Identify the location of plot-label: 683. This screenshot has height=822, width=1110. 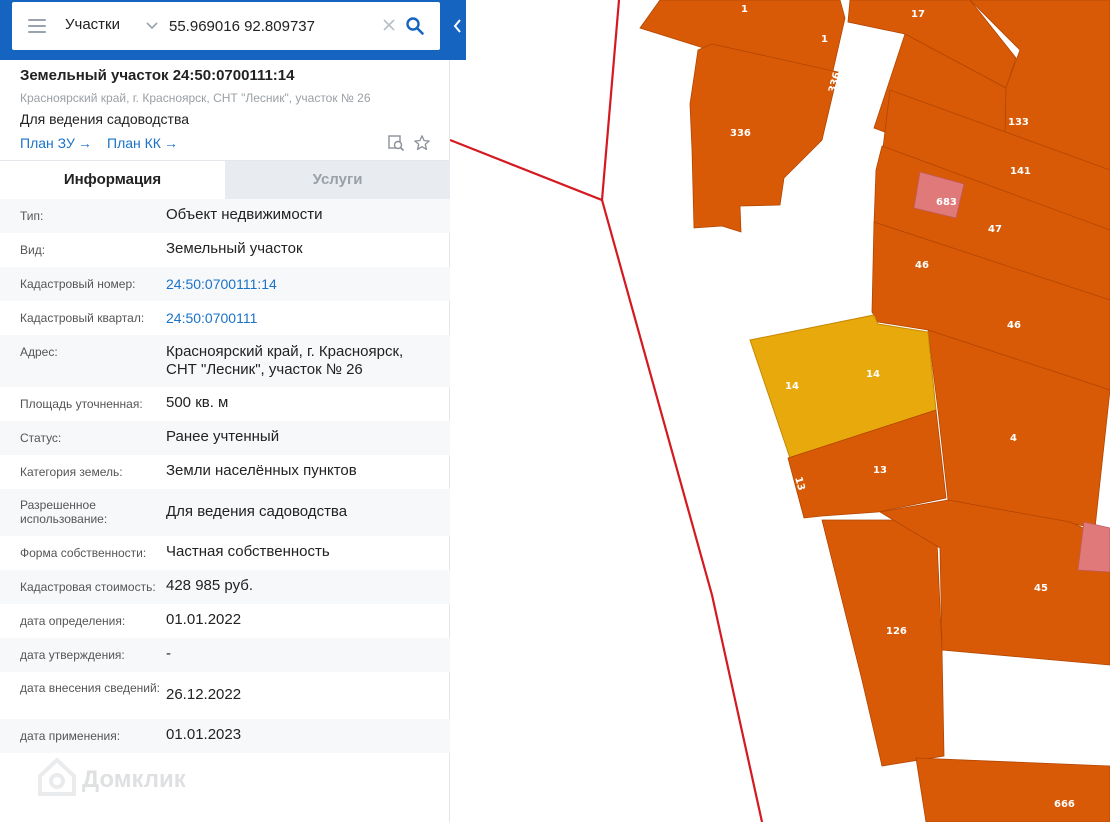
(946, 202).